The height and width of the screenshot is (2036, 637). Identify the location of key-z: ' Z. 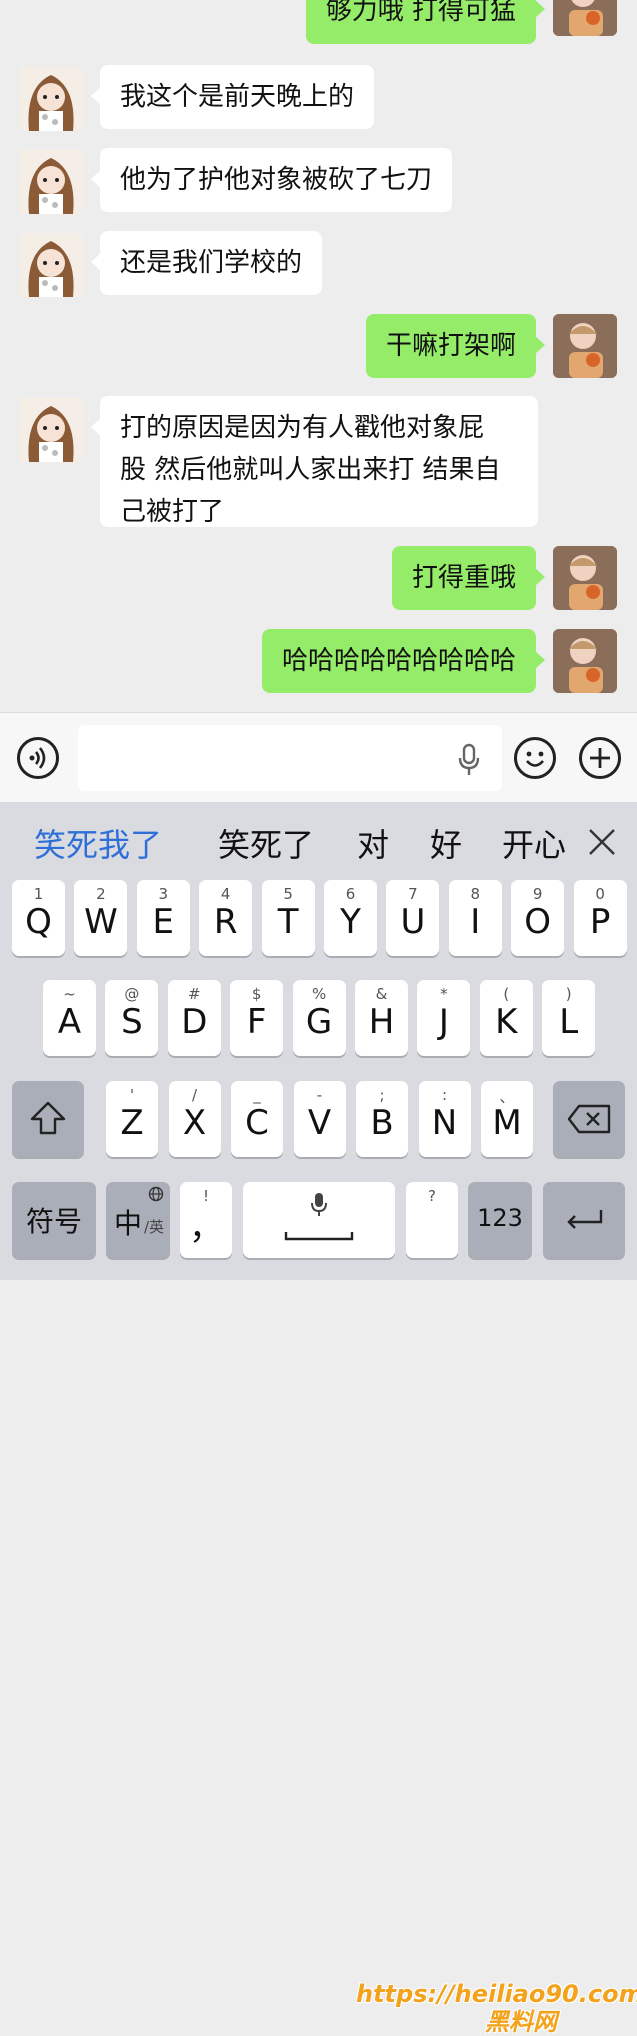
(132, 1119).